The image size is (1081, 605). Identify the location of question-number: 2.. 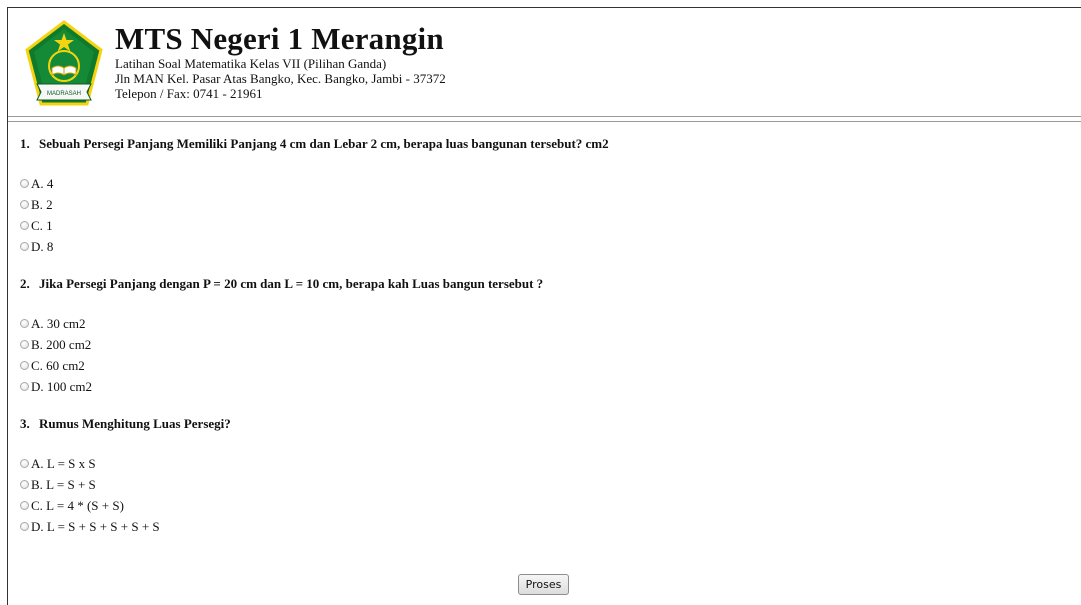
(25, 283).